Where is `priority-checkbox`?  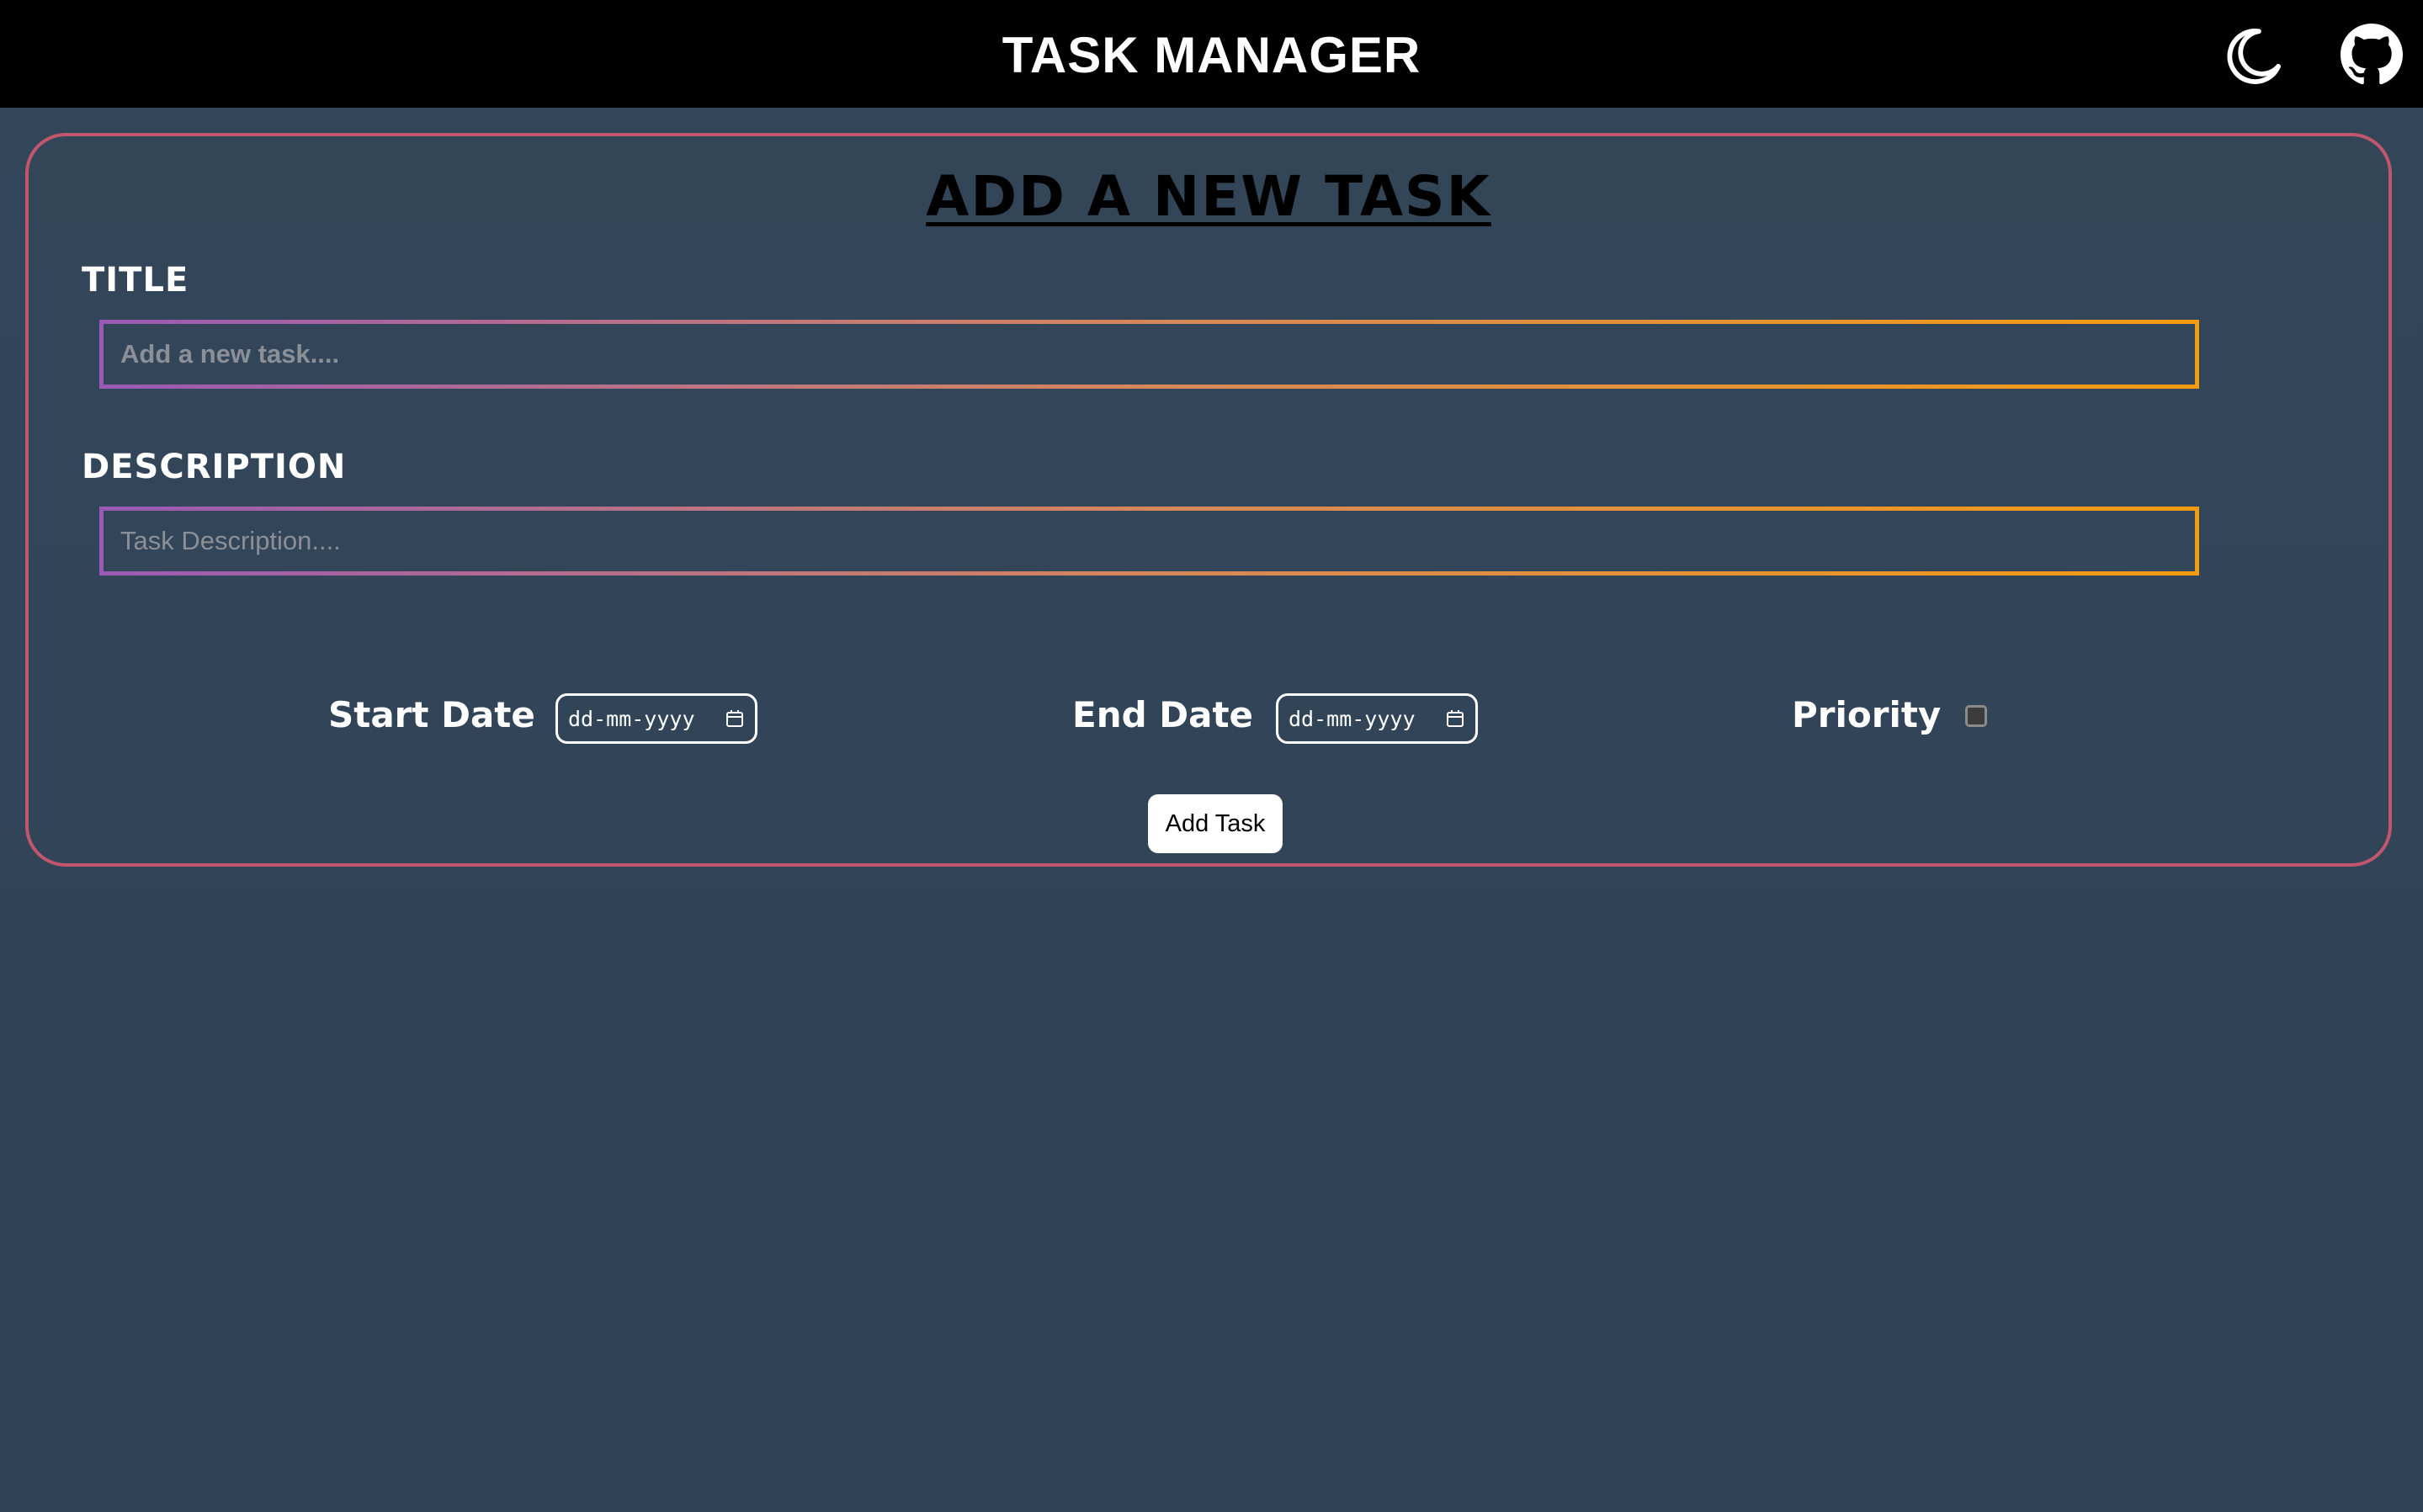
priority-checkbox is located at coordinates (1976, 716).